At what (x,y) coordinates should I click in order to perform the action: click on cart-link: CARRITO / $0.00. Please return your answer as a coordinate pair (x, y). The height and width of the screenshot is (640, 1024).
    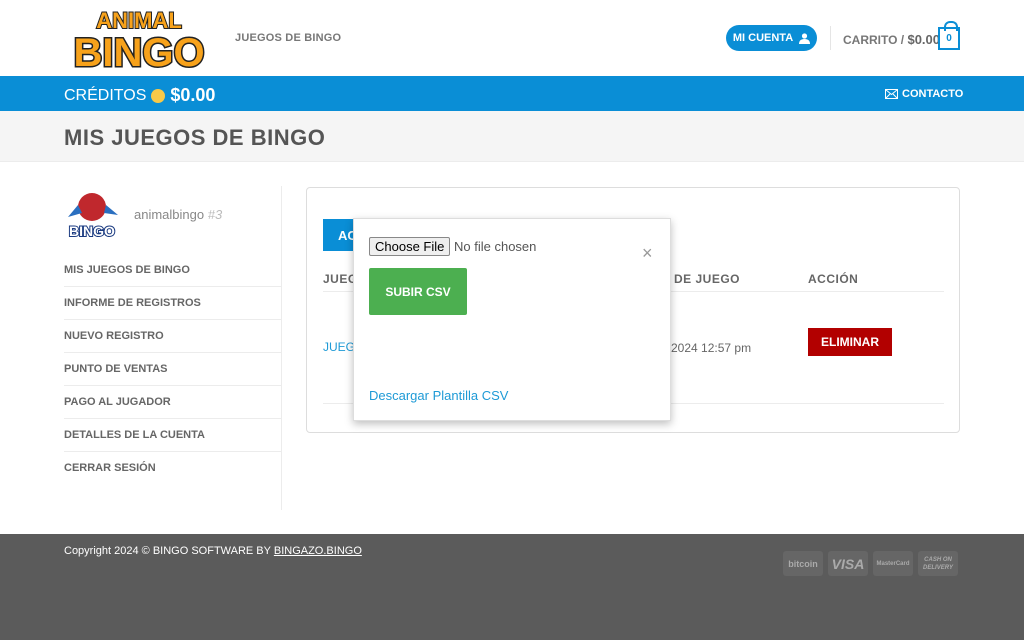
    Looking at the image, I should click on (891, 39).